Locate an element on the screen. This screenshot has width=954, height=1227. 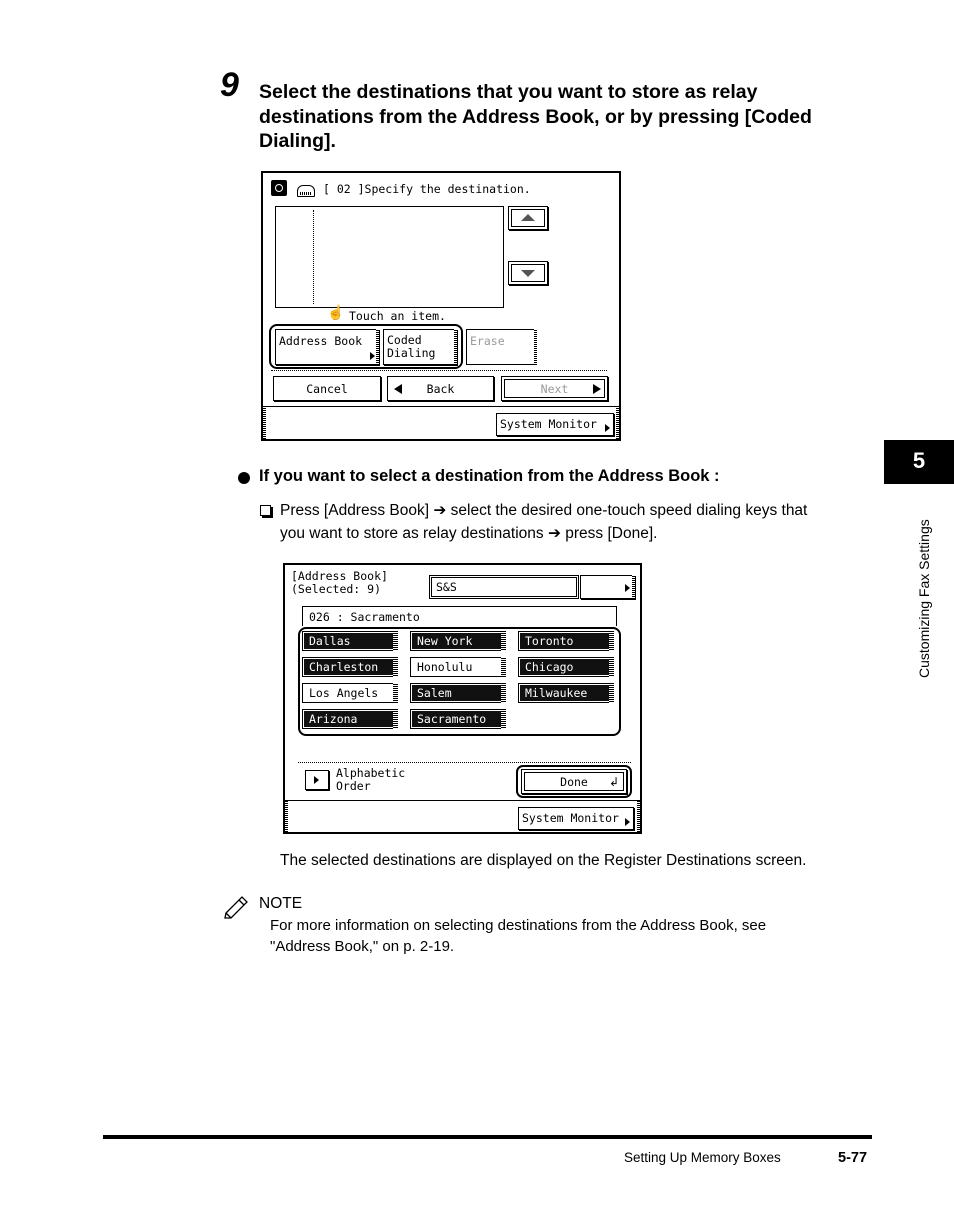
one-touch-key: Chicago is located at coordinates (566, 667).